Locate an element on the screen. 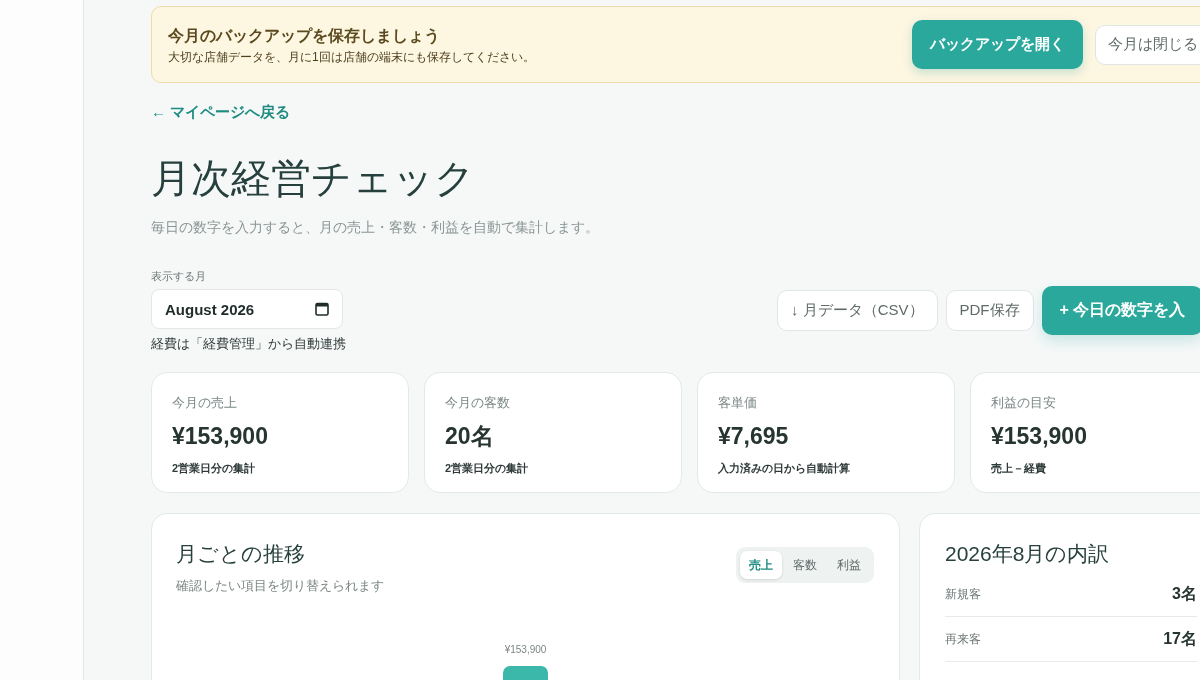 Image resolution: width=1200 pixels, height=680 pixels. breakdown-label: 再来客 is located at coordinates (963, 639).